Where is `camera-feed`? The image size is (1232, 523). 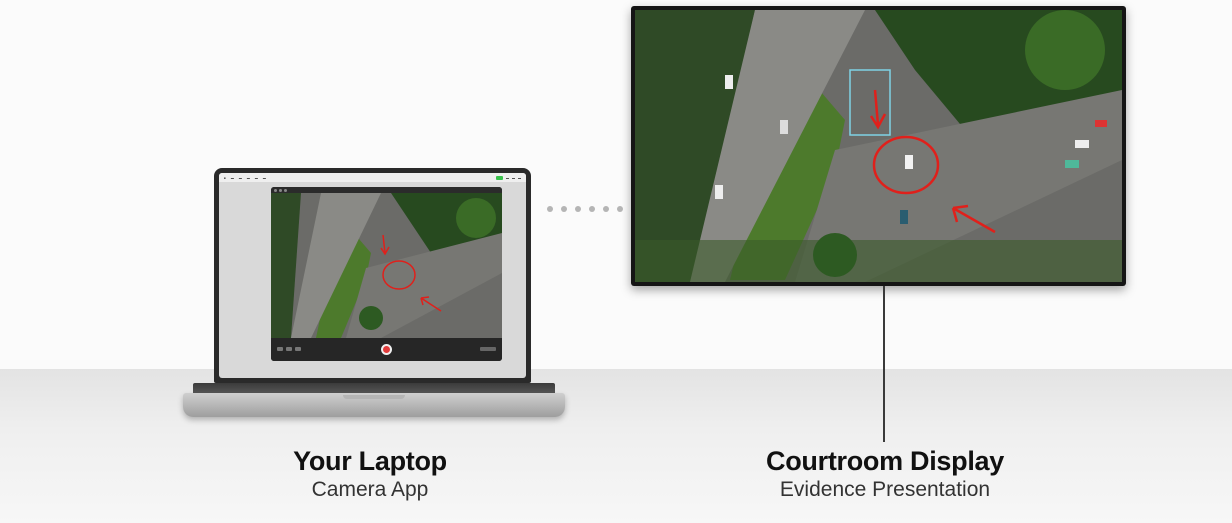
camera-feed is located at coordinates (386, 265).